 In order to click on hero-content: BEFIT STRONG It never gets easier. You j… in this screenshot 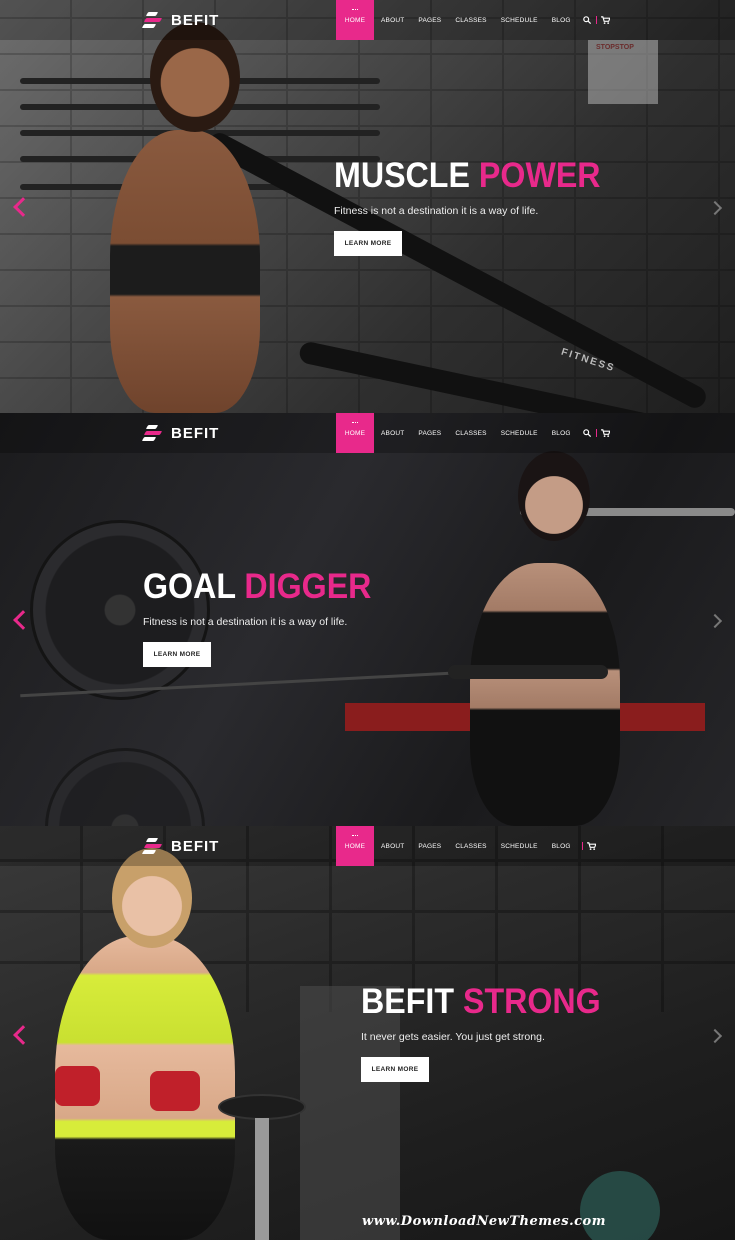, I will do `click(491, 1033)`.